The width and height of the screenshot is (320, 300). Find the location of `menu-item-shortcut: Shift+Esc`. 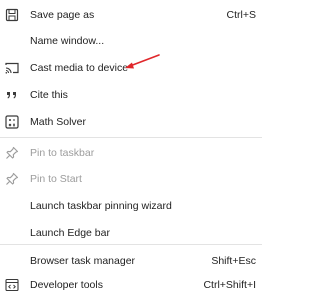

menu-item-shortcut: Shift+Esc is located at coordinates (233, 261).